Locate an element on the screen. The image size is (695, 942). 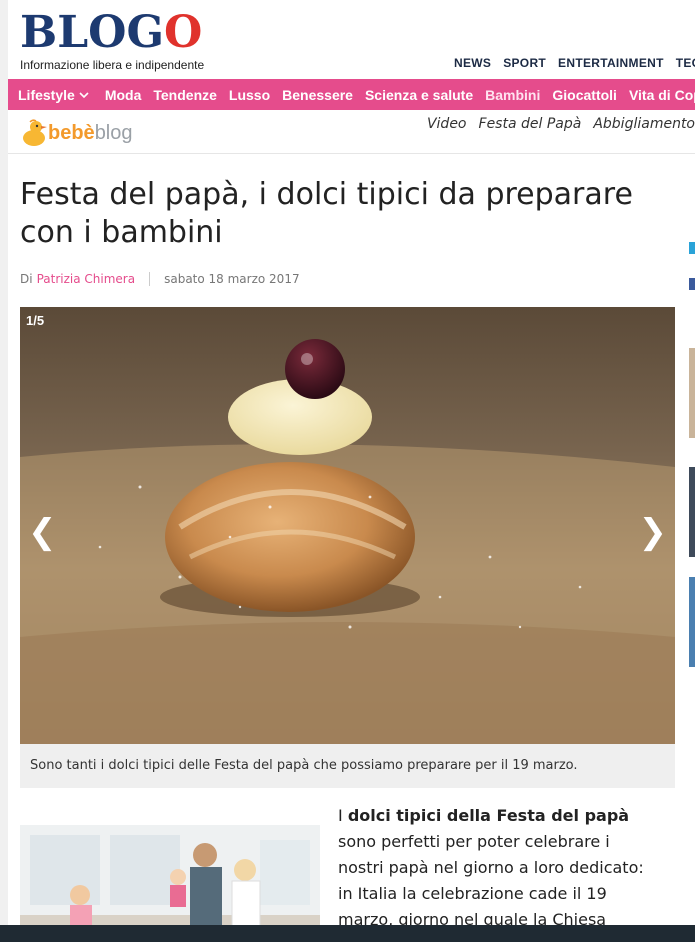
top-nav: NEWS SPORT ENTERTAINMENT TECH is located at coordinates (574, 63).